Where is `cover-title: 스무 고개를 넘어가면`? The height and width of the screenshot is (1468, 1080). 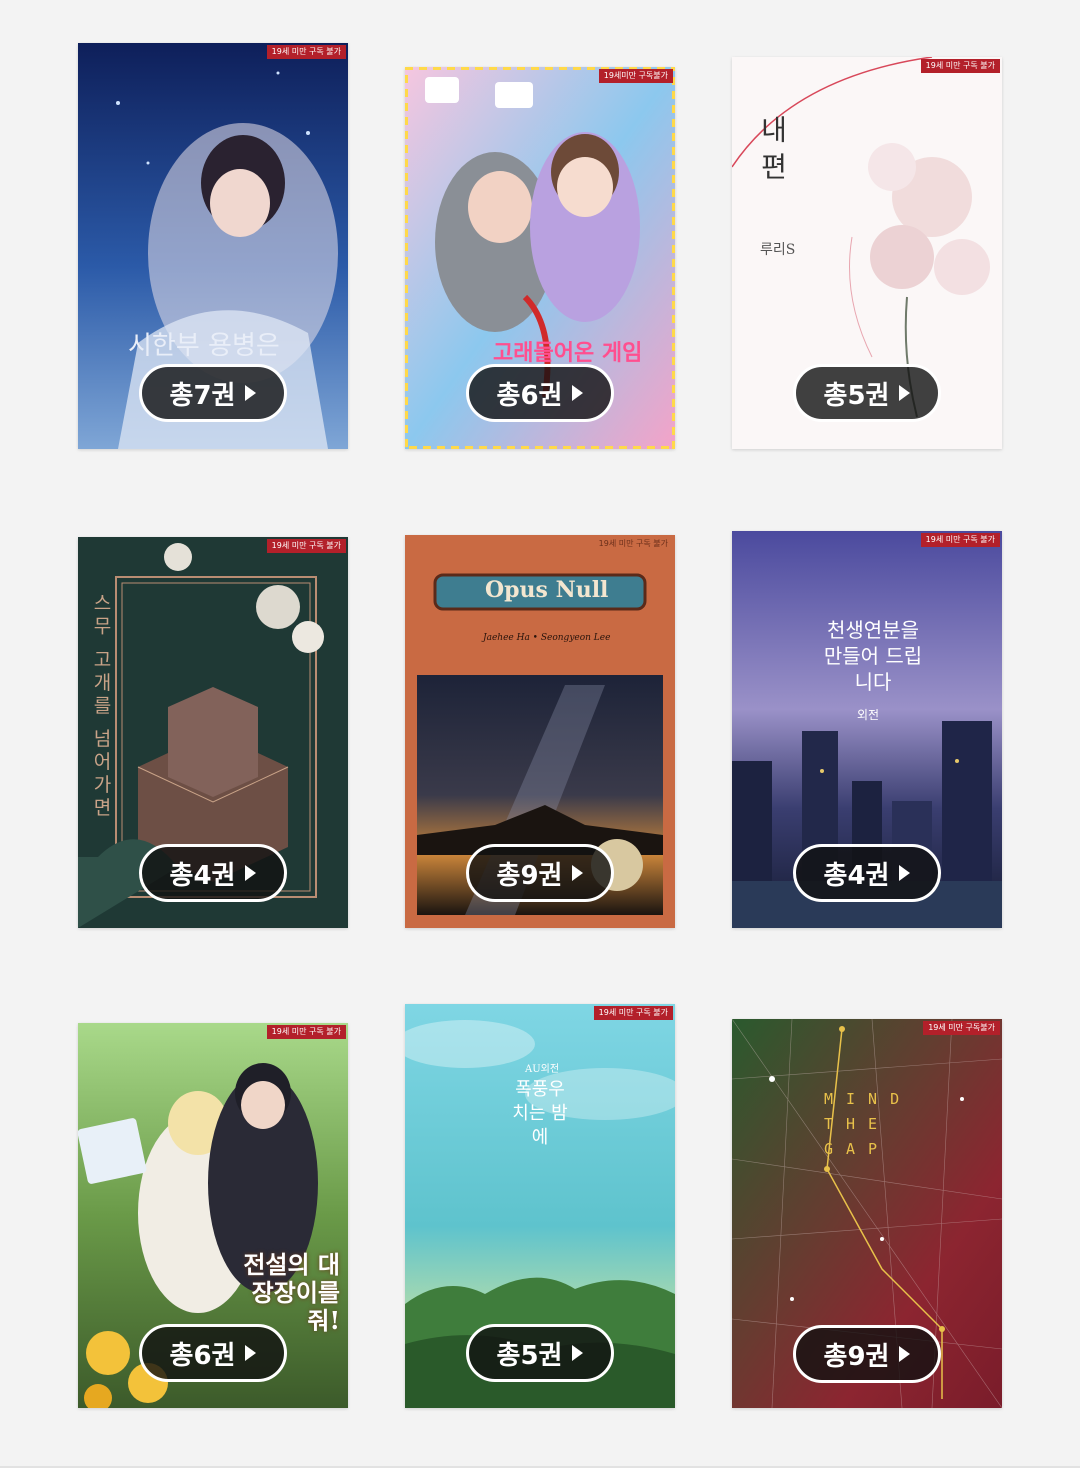
cover-title: 스무 고개를 넘어가면 is located at coordinates (101, 707).